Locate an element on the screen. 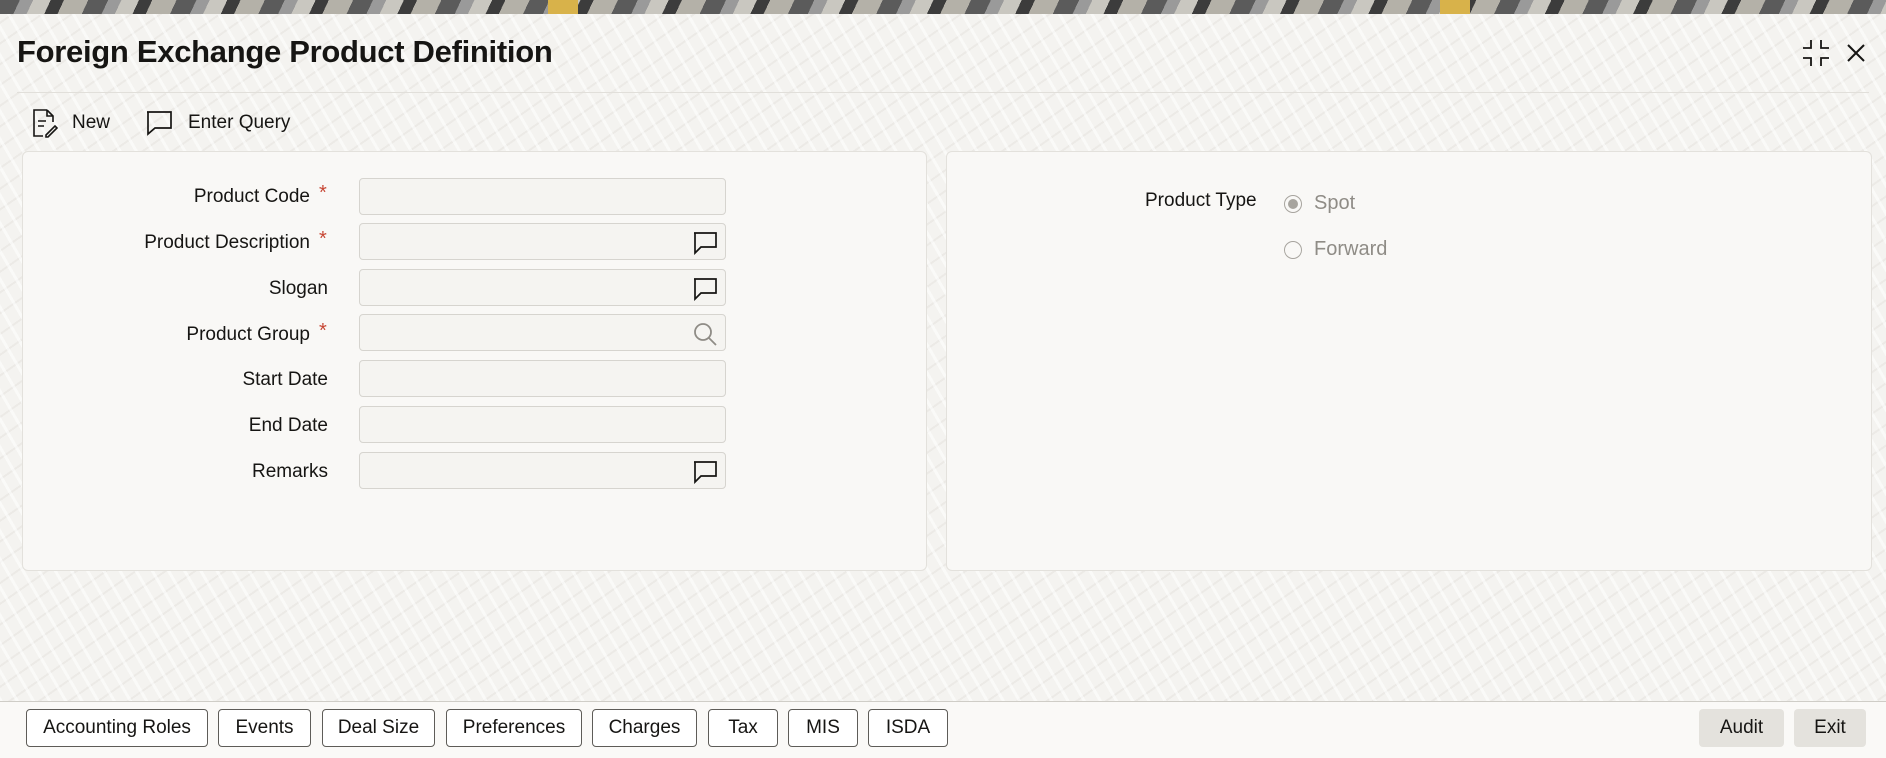  remarks-text-button is located at coordinates (705, 472).